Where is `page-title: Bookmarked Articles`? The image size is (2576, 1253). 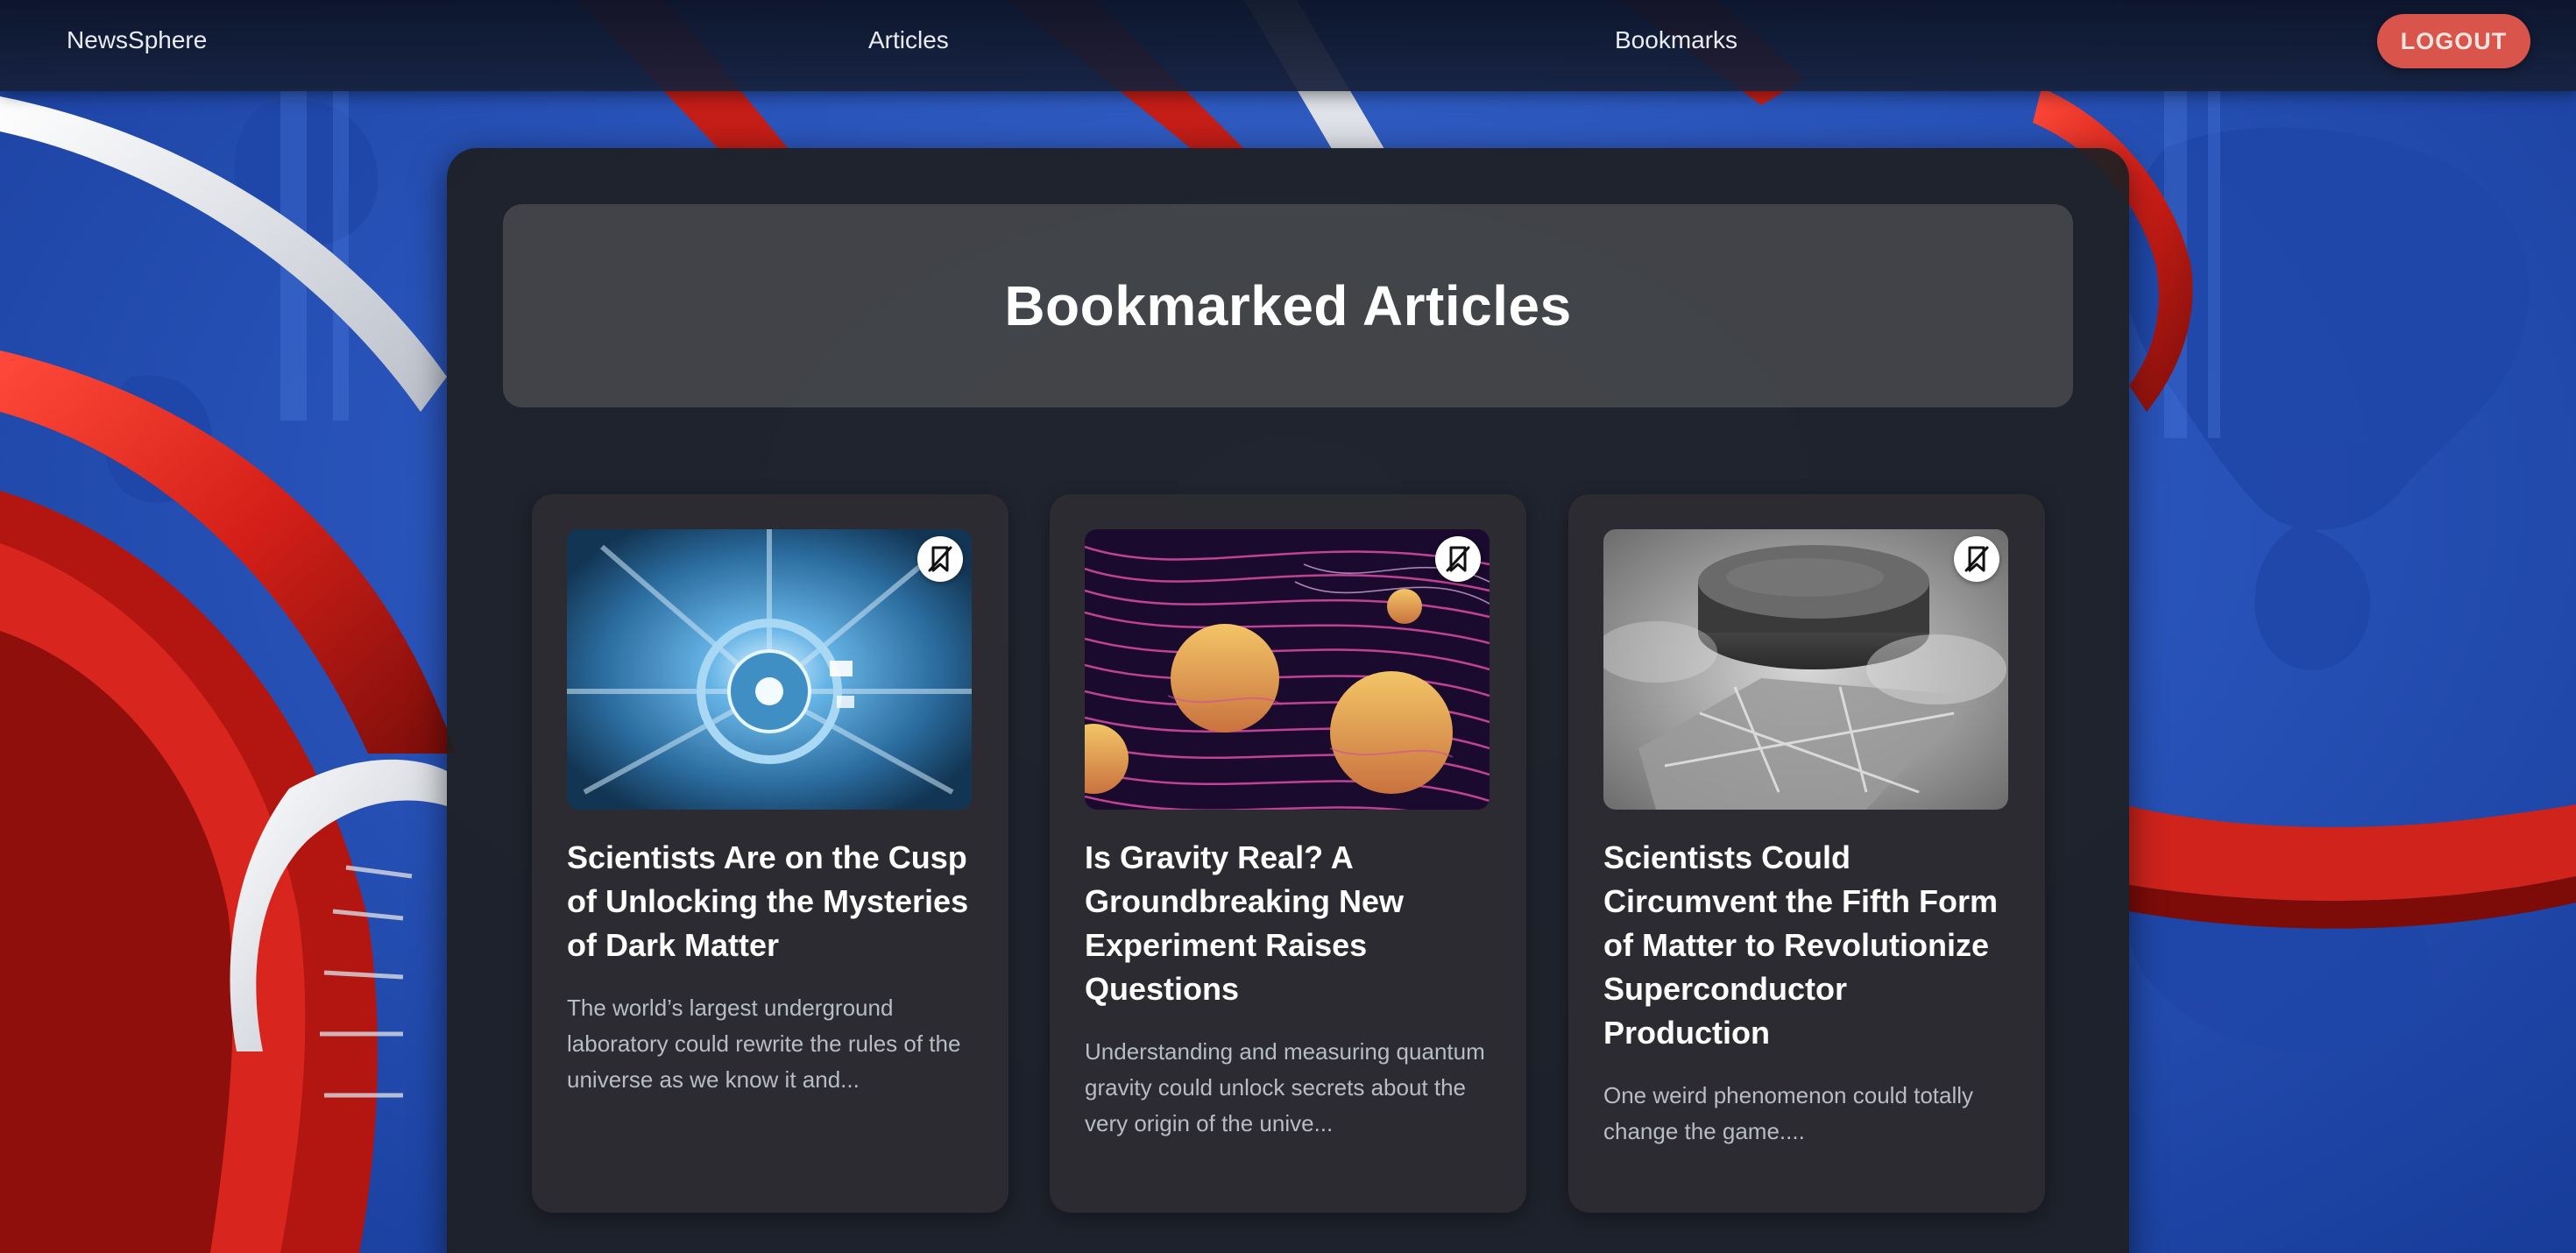
page-title: Bookmarked Articles is located at coordinates (1288, 305).